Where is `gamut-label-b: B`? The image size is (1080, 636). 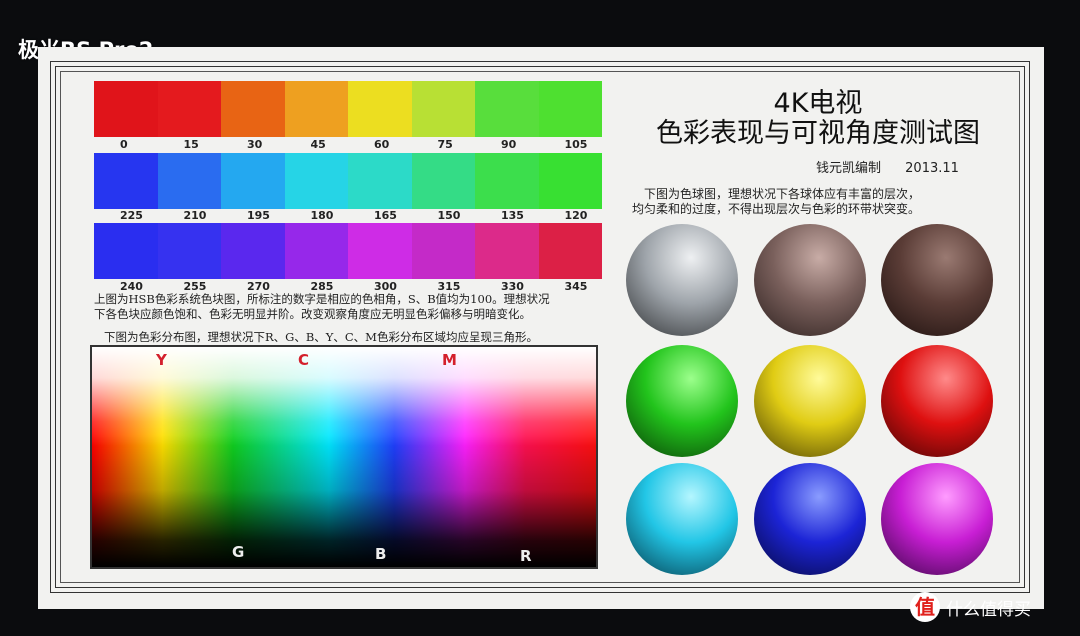
gamut-label-b: B is located at coordinates (381, 554).